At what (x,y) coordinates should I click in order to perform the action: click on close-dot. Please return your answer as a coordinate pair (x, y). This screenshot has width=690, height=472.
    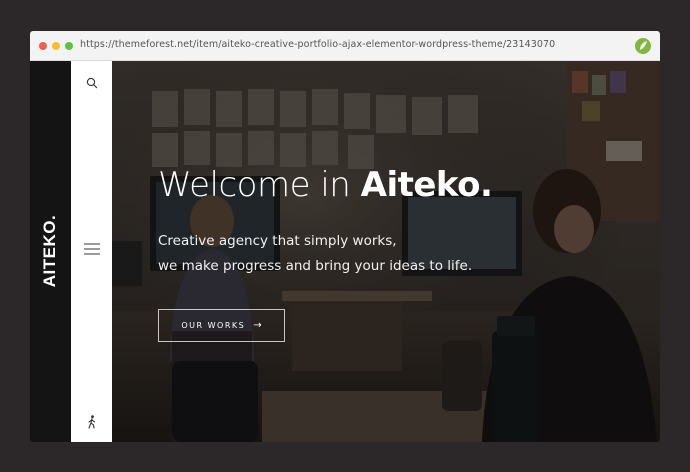
    Looking at the image, I should click on (43, 46).